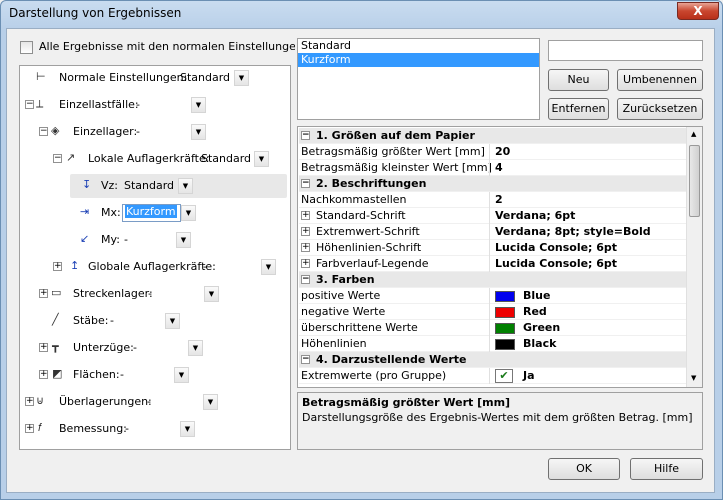  Describe the element at coordinates (345, 279) in the screenshot. I see `grid-key: 3. Farben` at that location.